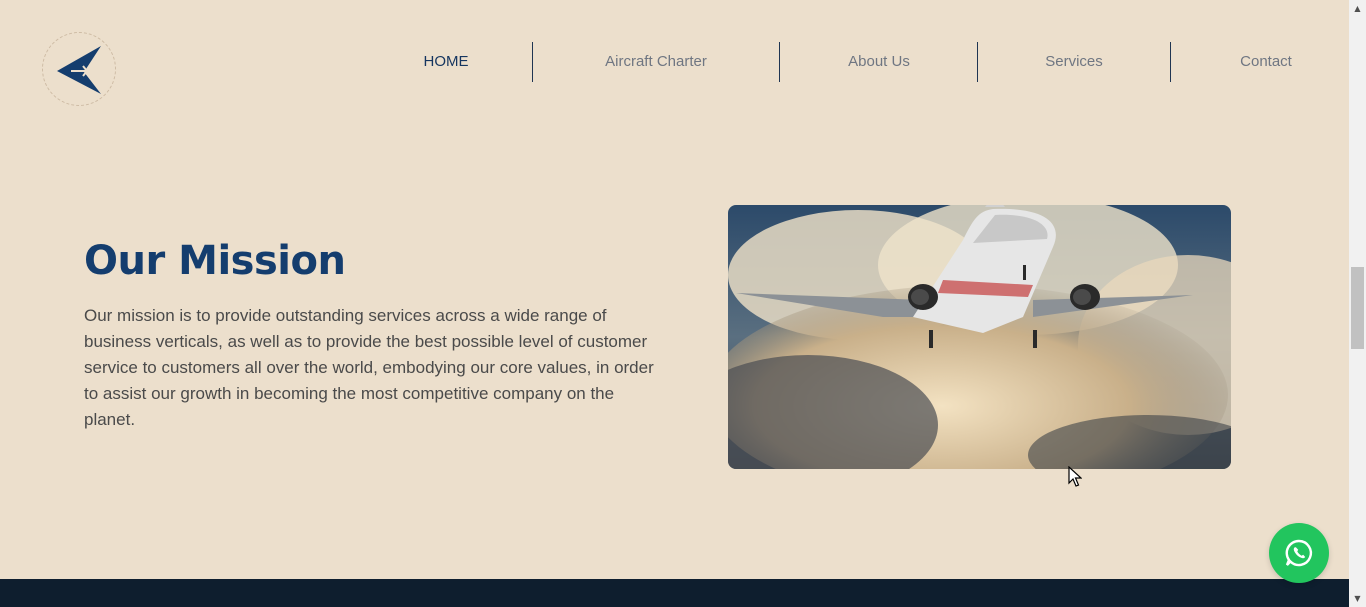  I want to click on nav-item-about-us: About Us, so click(879, 62).